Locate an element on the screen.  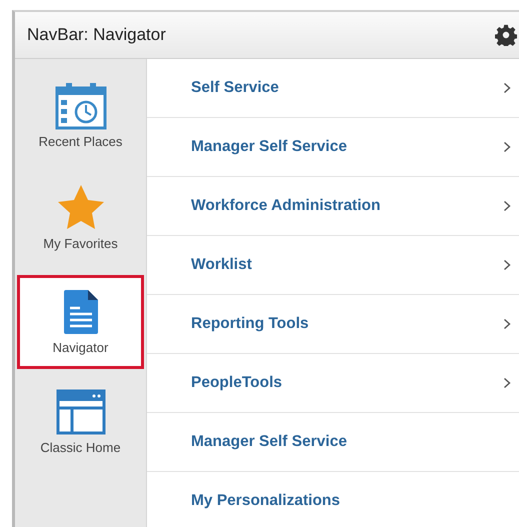
calendar-clock-icon is located at coordinates (81, 106).